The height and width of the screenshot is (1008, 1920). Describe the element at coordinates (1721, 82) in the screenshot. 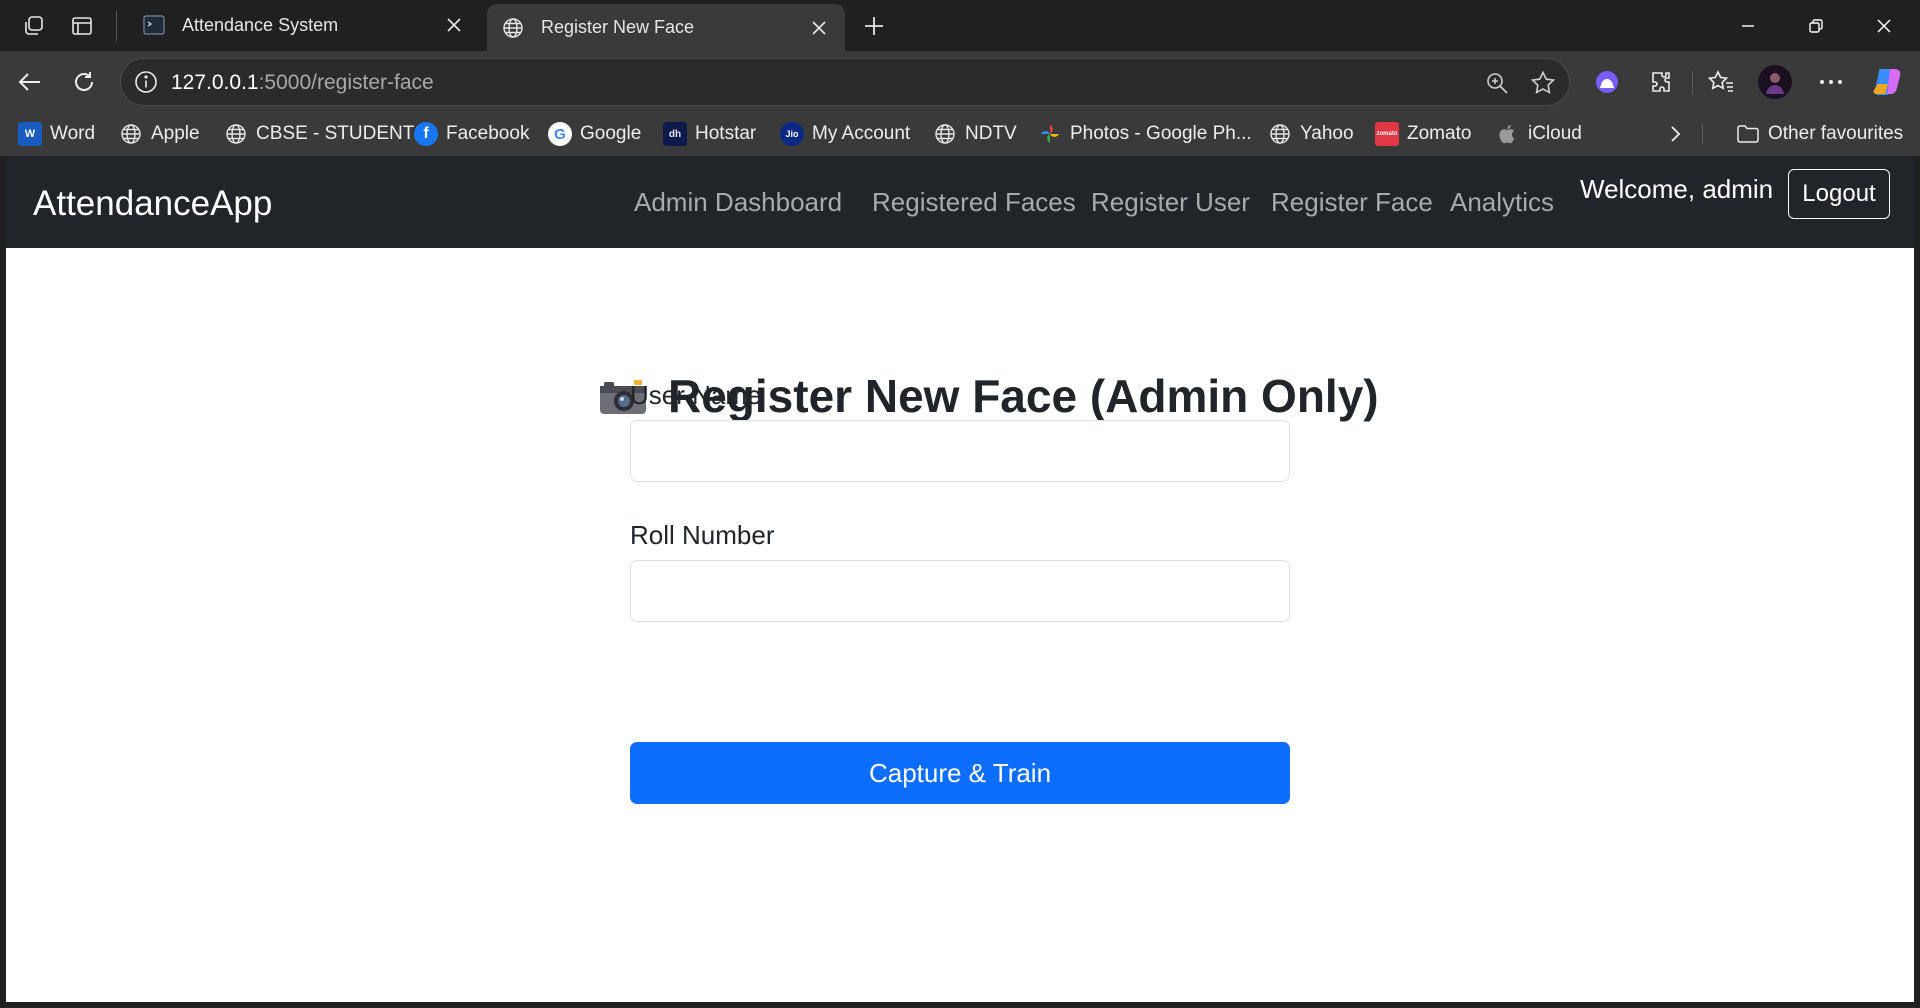

I see `favorites-icon` at that location.